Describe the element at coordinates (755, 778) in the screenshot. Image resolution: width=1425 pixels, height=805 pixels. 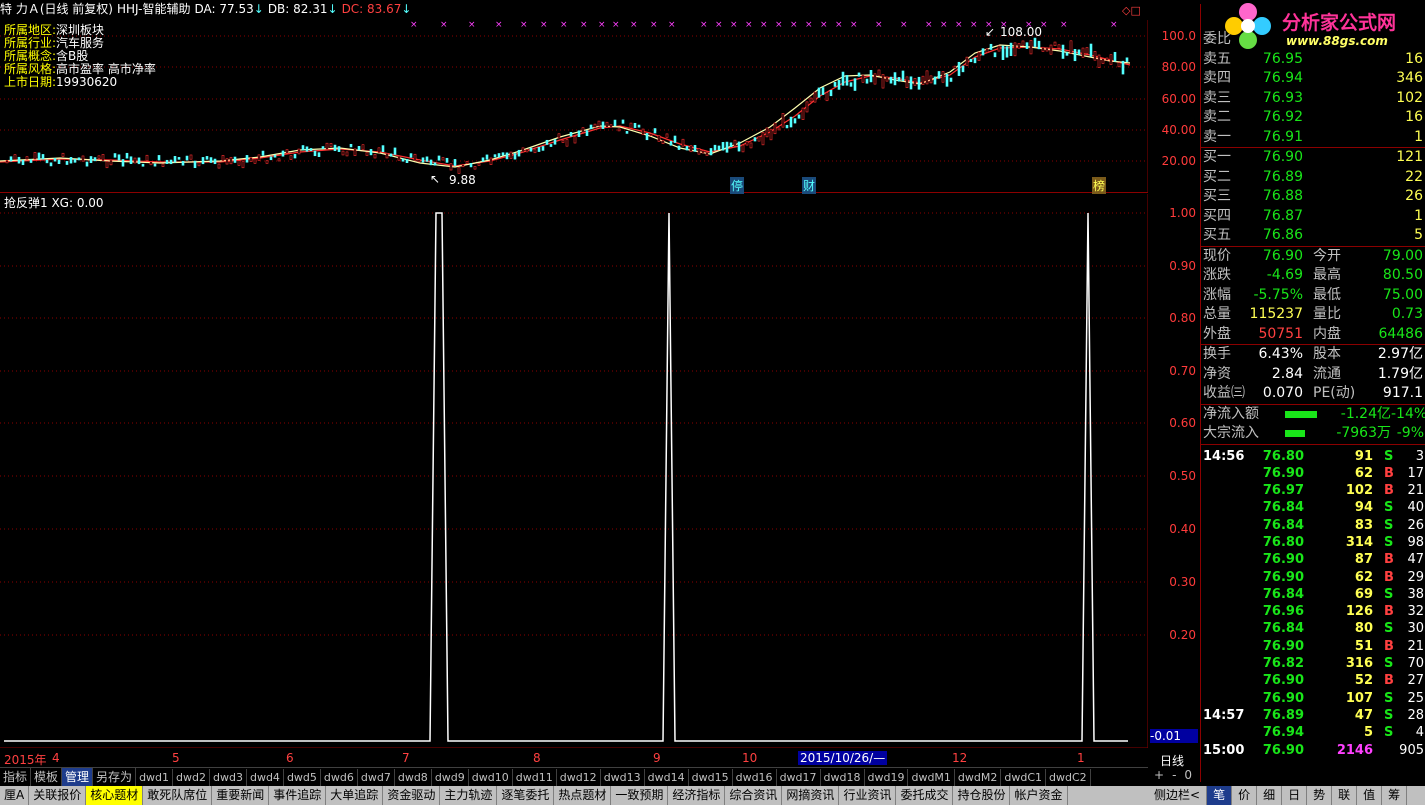
I see `formula-tab: dwd16` at that location.